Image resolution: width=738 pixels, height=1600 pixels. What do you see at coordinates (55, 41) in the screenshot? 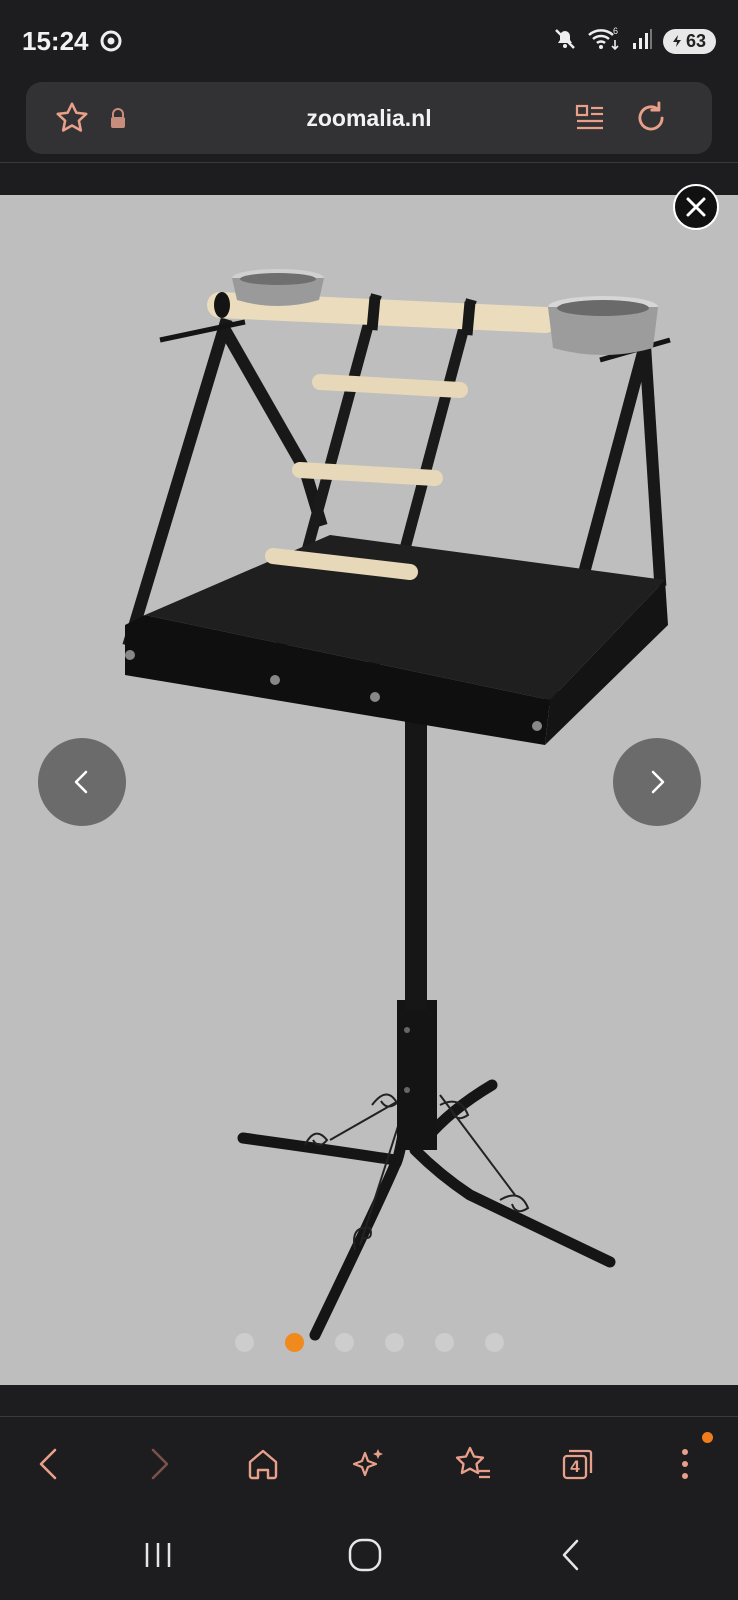
I see `status-time: 15:24` at bounding box center [55, 41].